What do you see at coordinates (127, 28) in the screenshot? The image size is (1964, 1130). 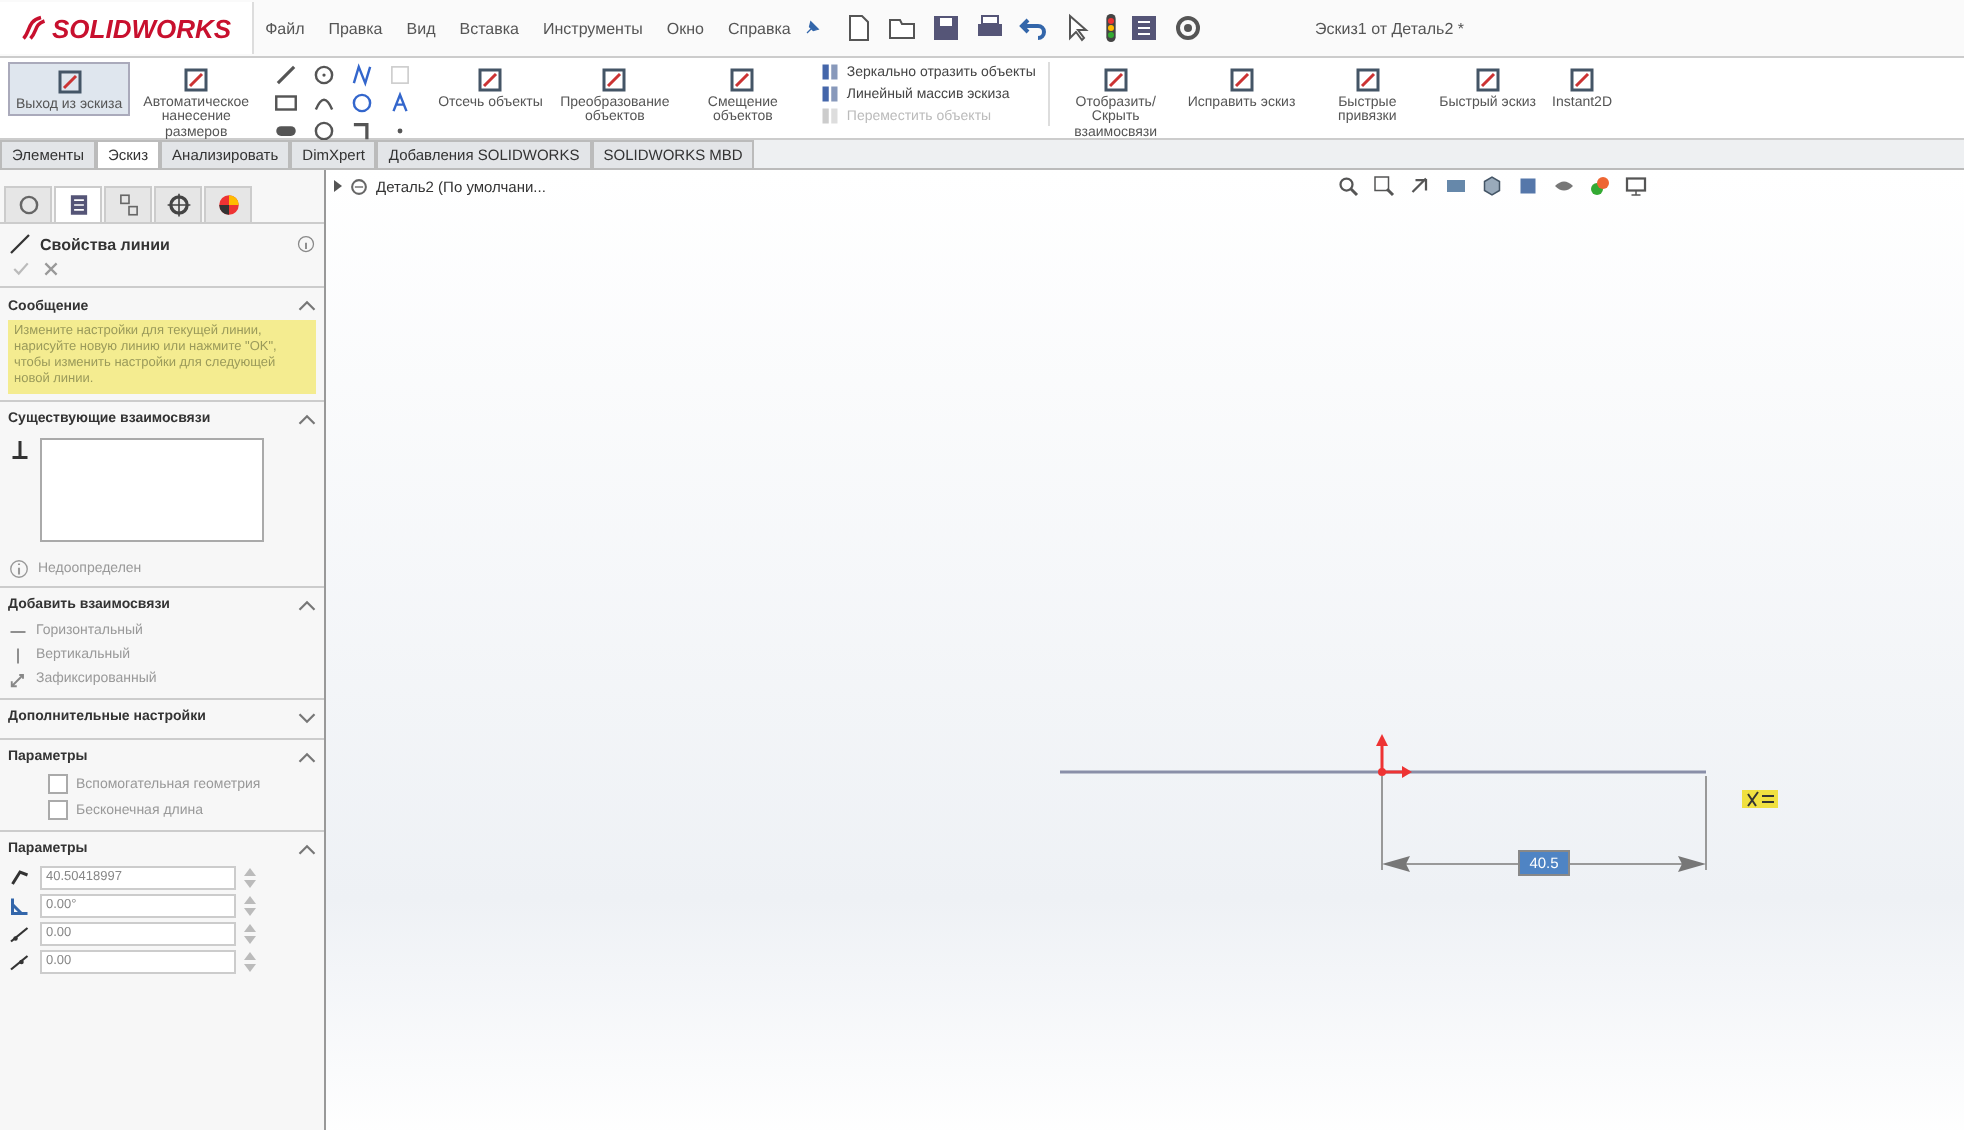 I see `app-logo: SOLIDWORKS` at bounding box center [127, 28].